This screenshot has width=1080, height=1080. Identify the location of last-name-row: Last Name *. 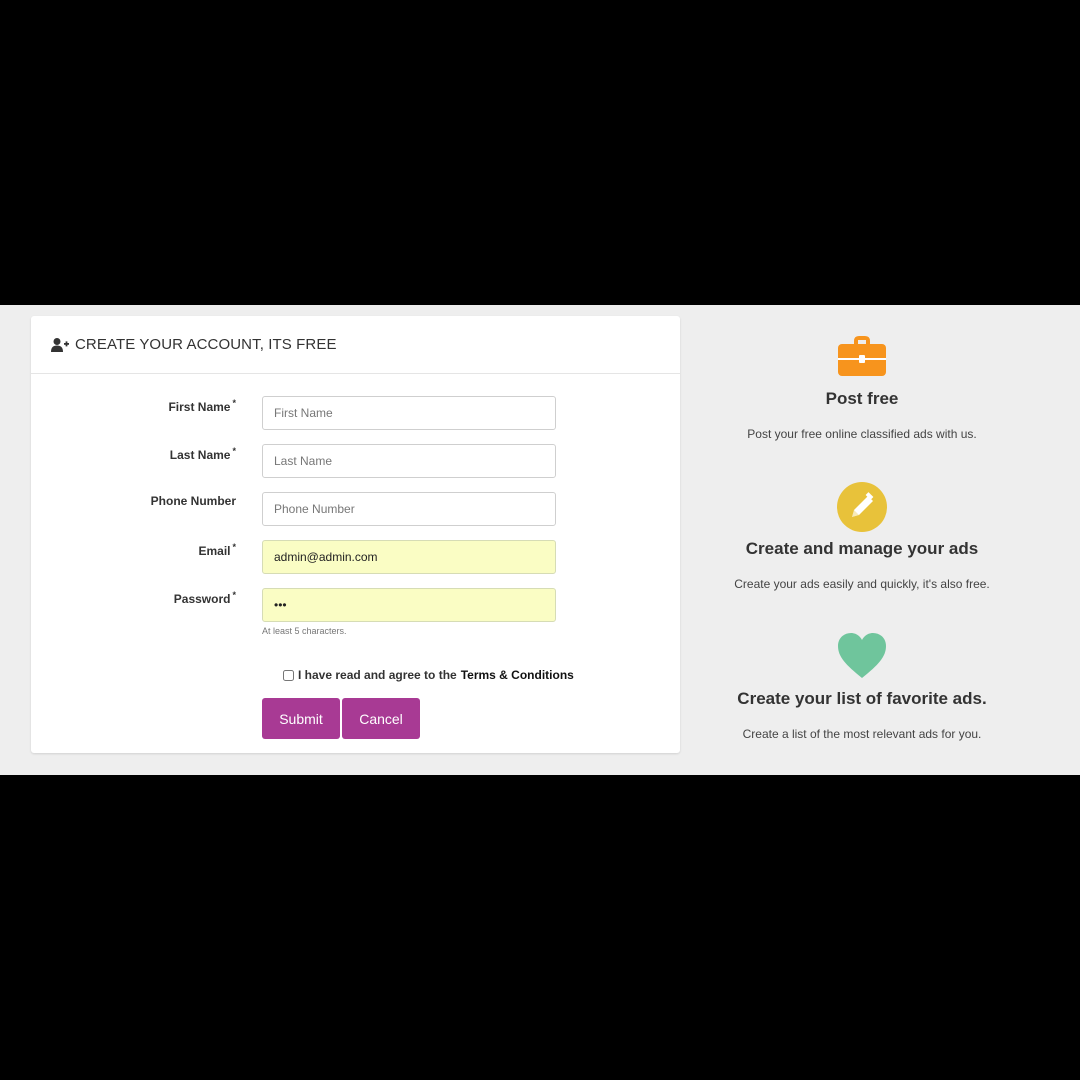
(355, 461).